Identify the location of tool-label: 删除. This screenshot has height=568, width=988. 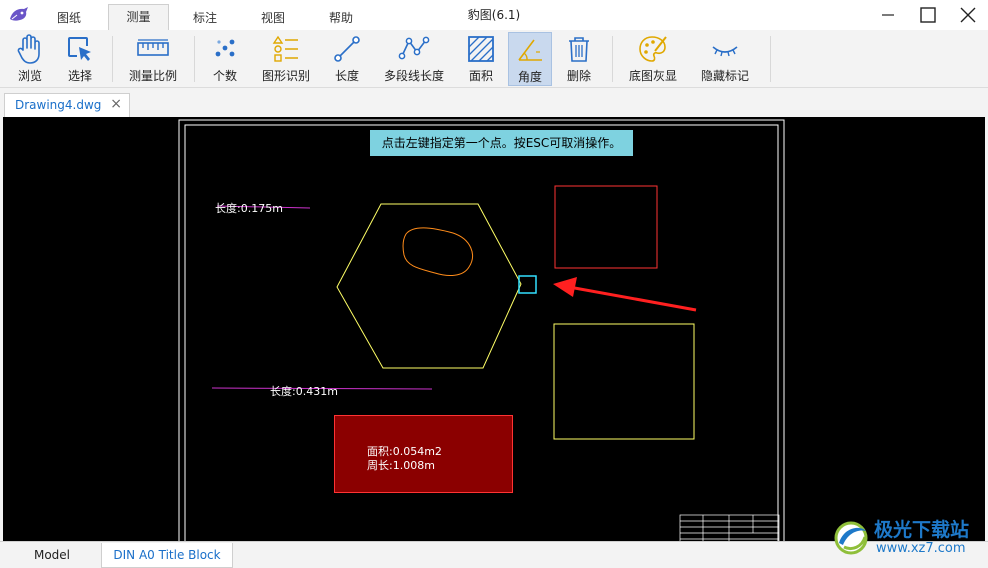
(578, 76).